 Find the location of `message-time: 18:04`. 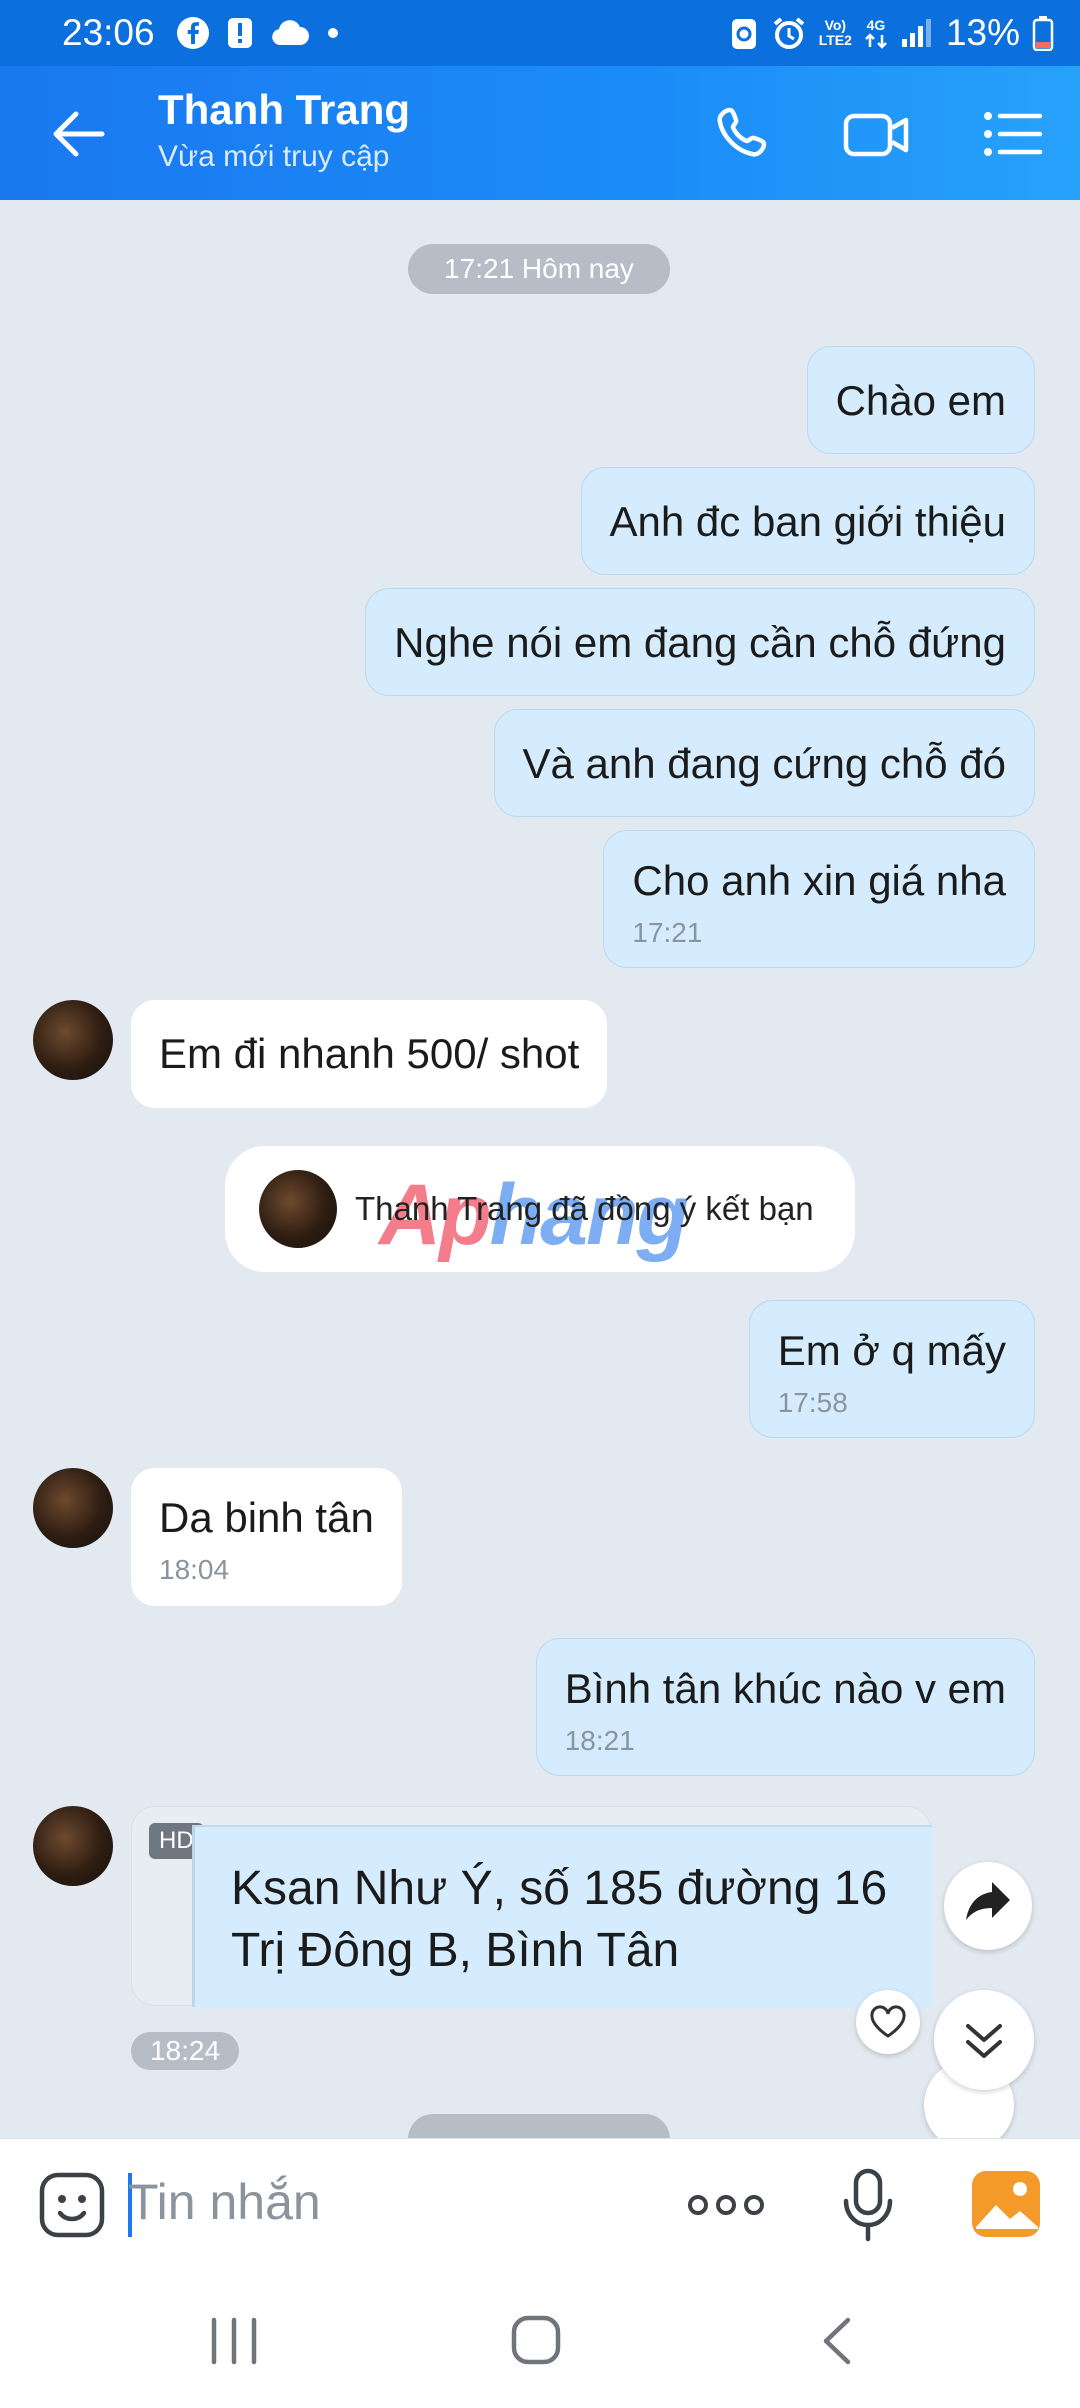

message-time: 18:04 is located at coordinates (194, 1569).